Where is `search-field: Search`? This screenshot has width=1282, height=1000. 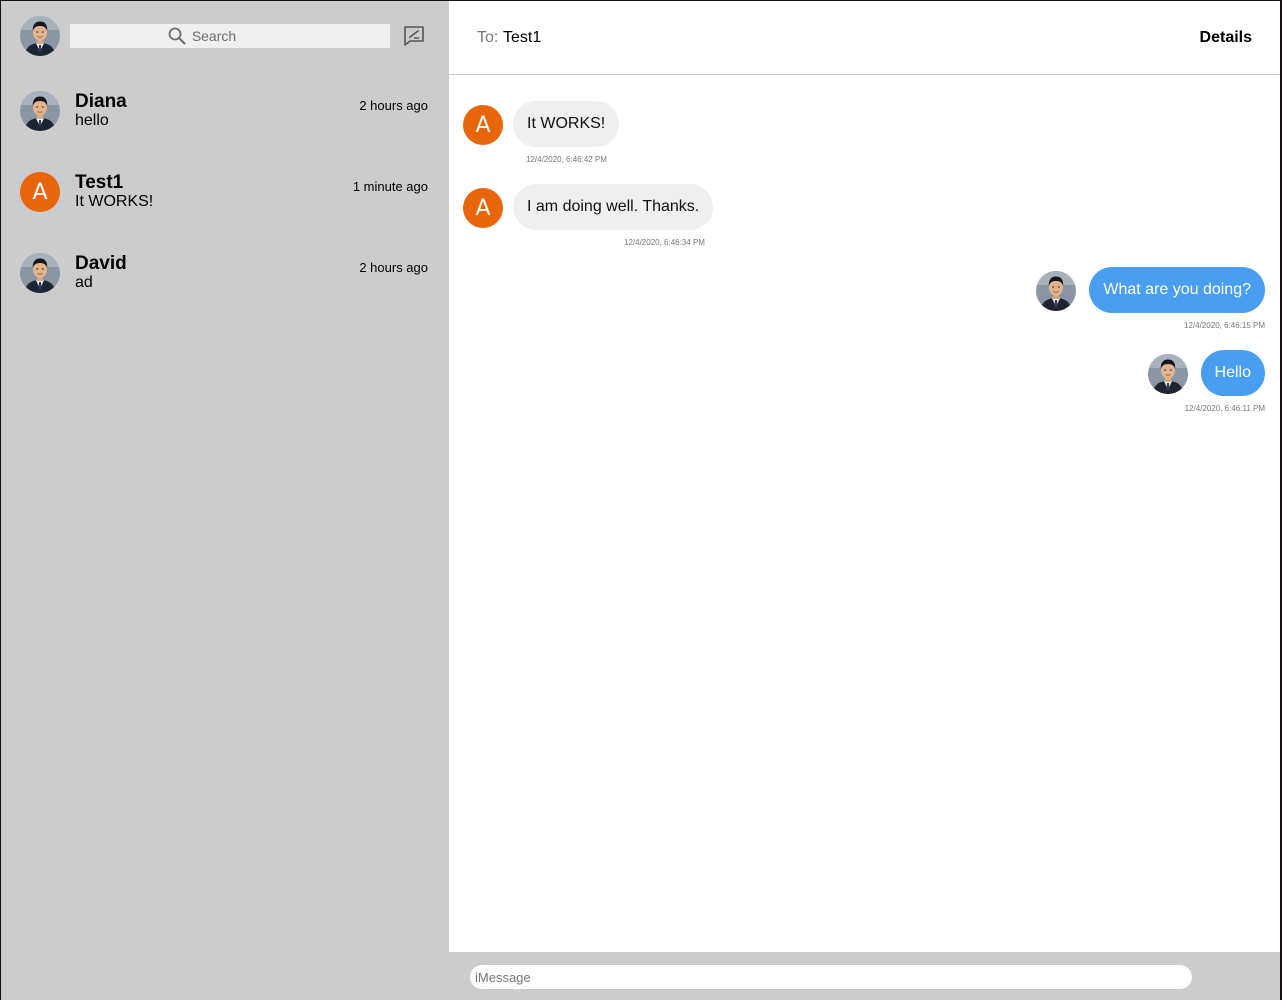 search-field: Search is located at coordinates (230, 36).